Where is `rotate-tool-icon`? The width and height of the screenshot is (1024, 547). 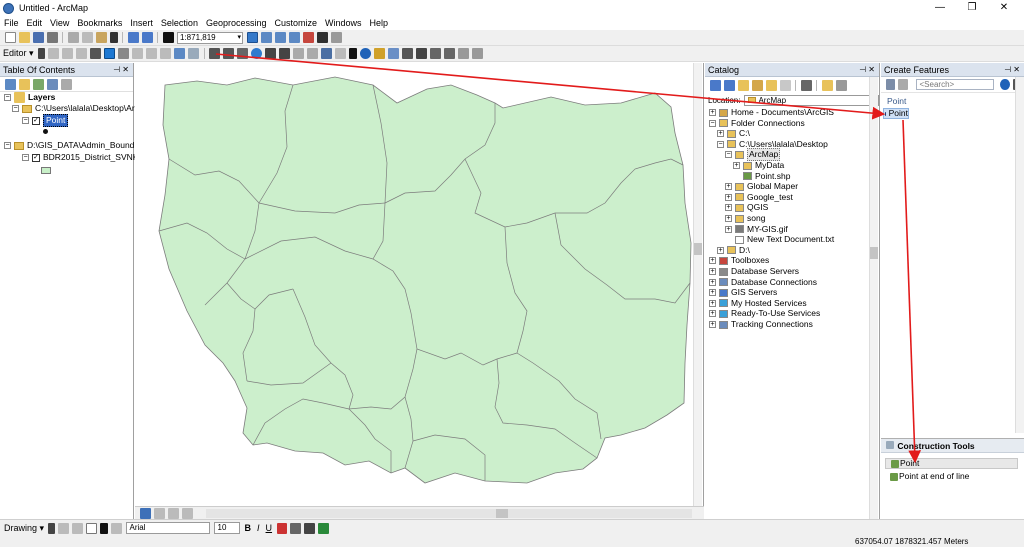
rotate-tool-icon is located at coordinates (138, 53).